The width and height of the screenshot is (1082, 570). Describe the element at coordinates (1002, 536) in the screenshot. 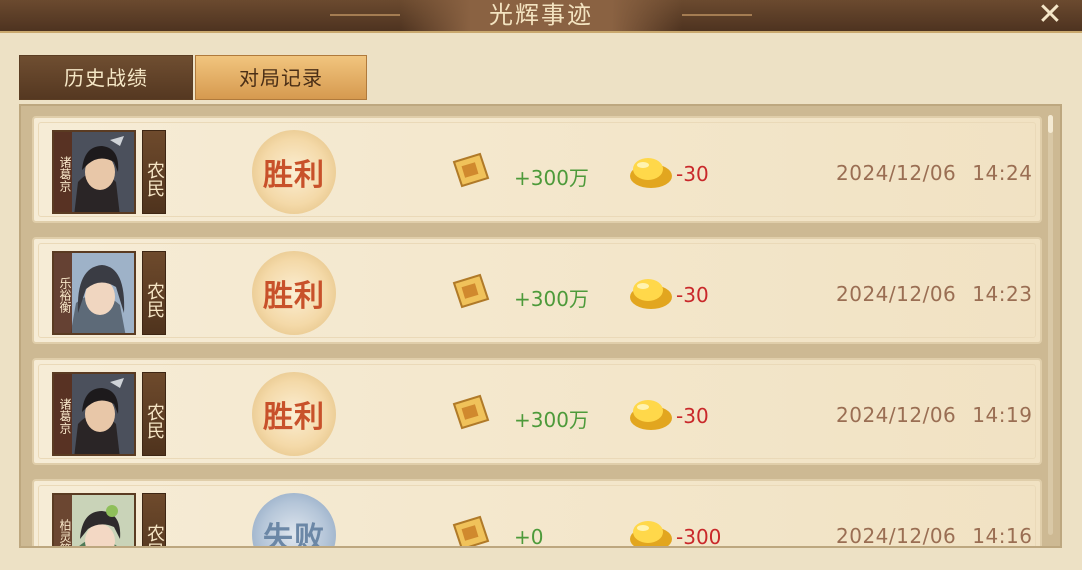

I see `record-time: 14:16` at that location.